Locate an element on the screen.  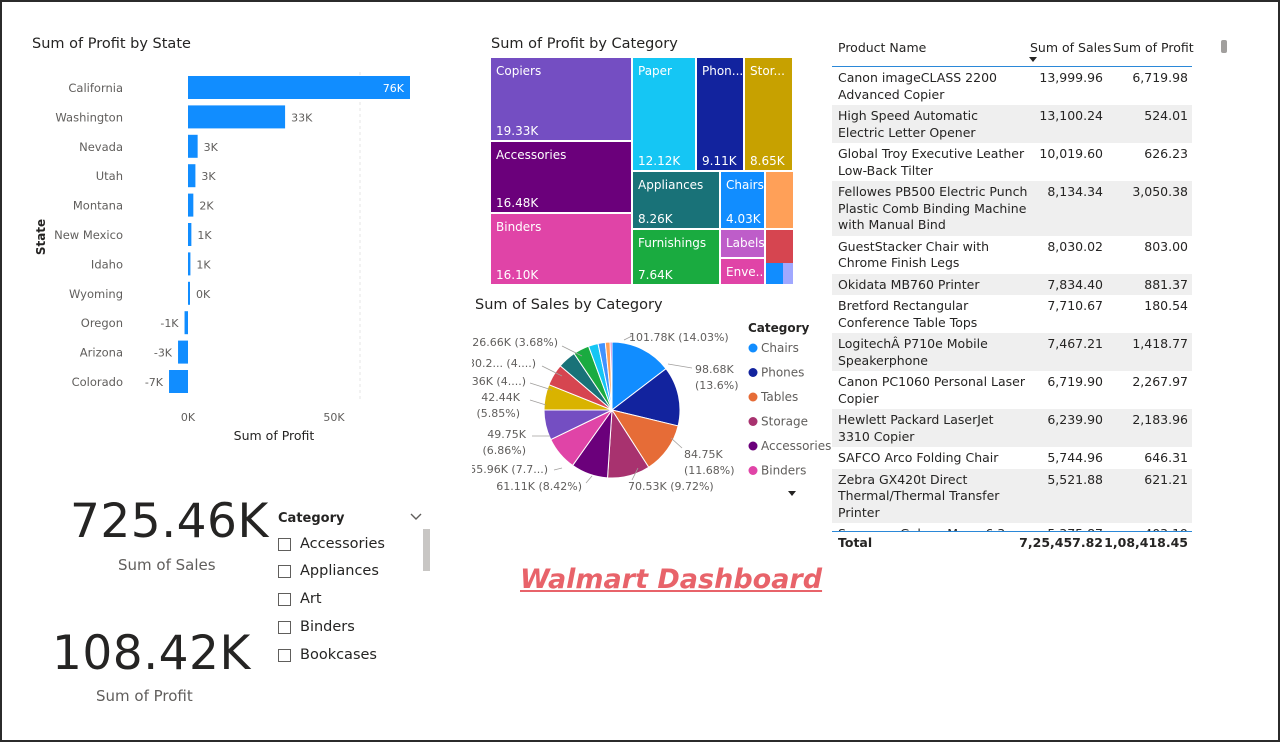
profit-cell: 621.21 is located at coordinates (1166, 479).